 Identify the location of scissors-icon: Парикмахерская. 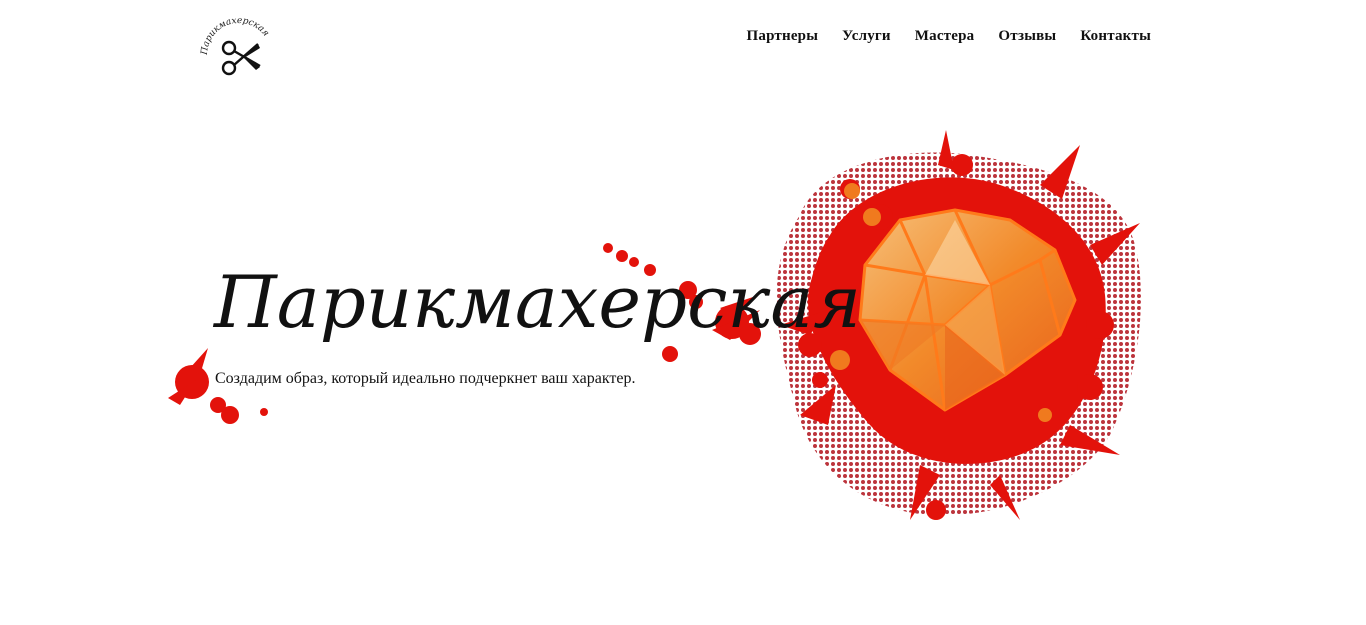
(235, 46).